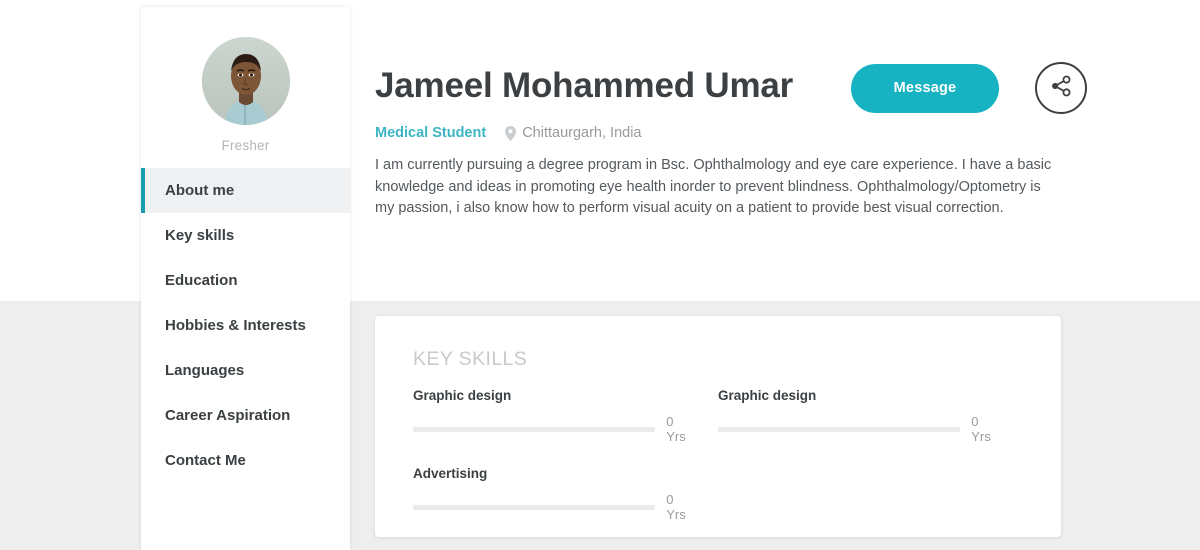 Image resolution: width=1200 pixels, height=550 pixels. What do you see at coordinates (582, 133) in the screenshot?
I see `profile-location: Chittaurgarh, India` at bounding box center [582, 133].